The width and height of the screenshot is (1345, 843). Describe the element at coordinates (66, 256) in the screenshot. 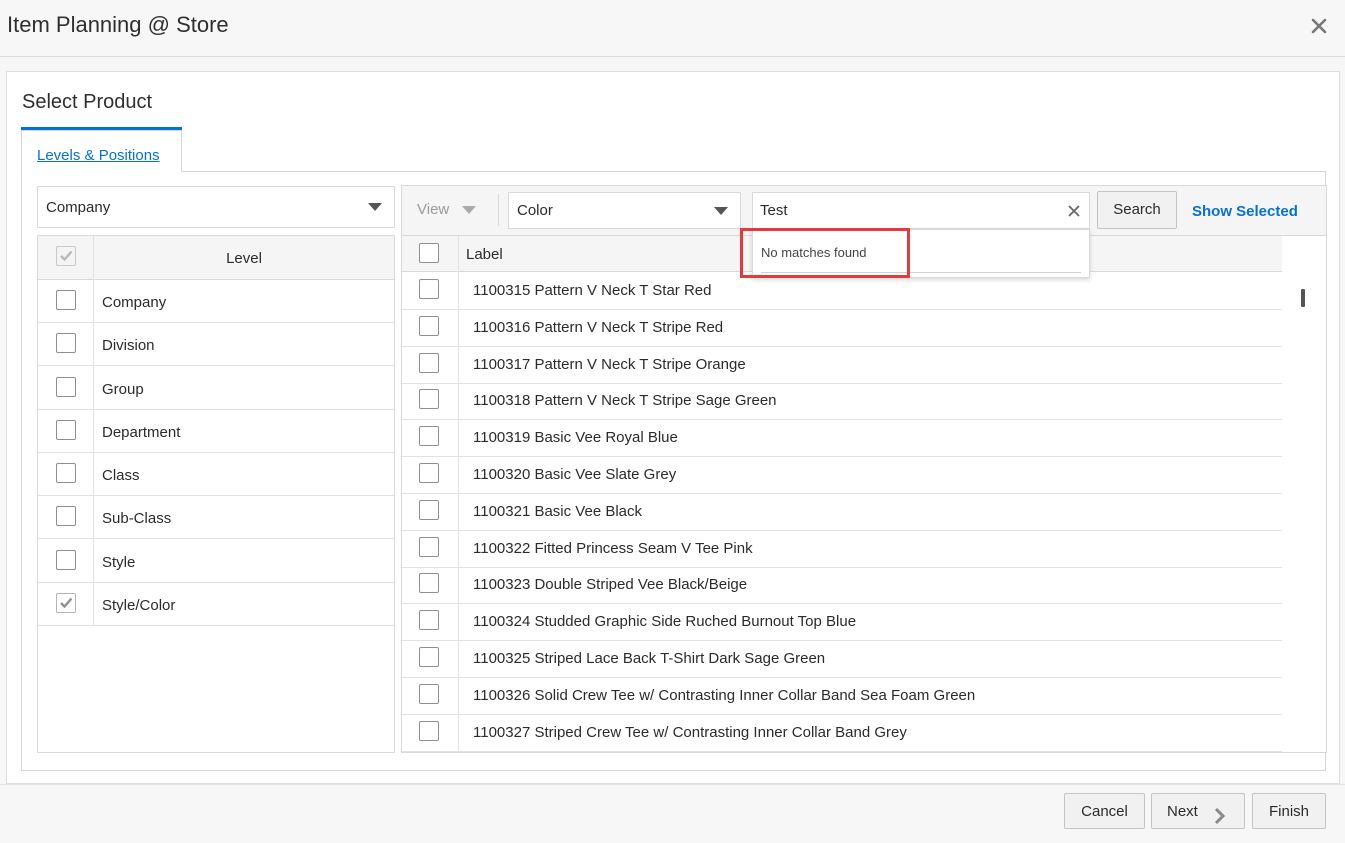

I see `select-all-levels-checkbox` at that location.